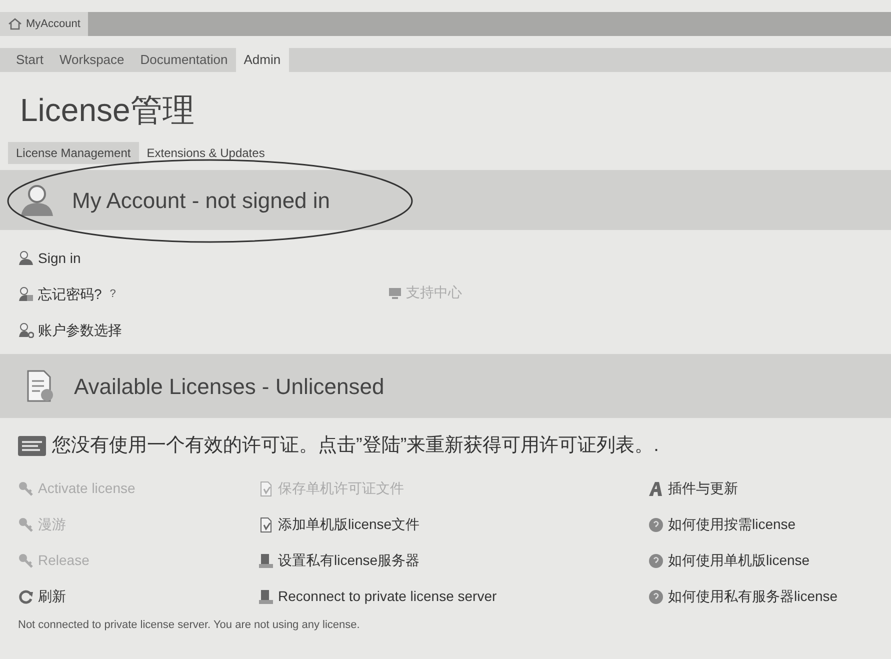  Describe the element at coordinates (189, 625) in the screenshot. I see `status-message: Not connected to private license server. You are not using any license.` at that location.